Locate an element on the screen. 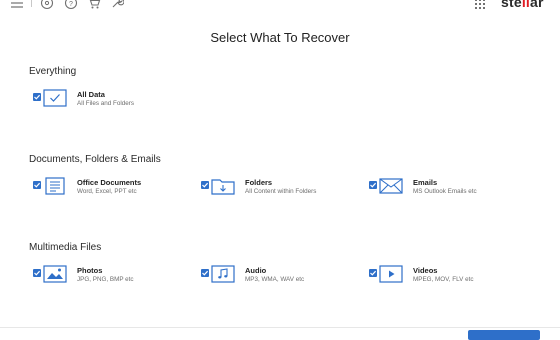 The width and height of the screenshot is (560, 340). envelope-icon is located at coordinates (391, 186).